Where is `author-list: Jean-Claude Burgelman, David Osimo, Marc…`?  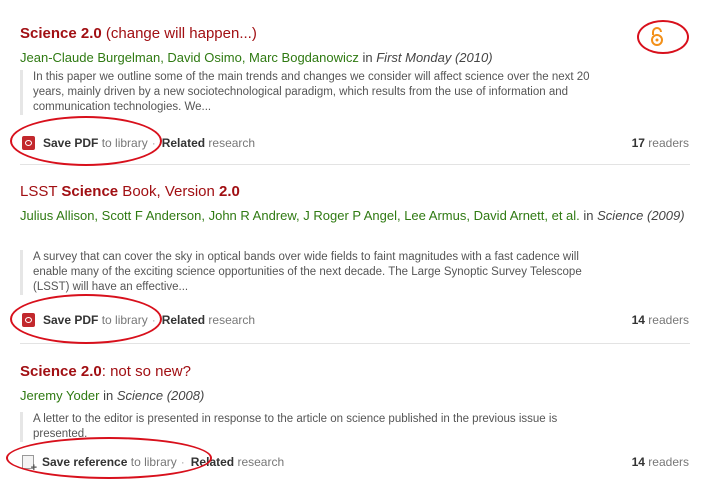 author-list: Jean-Claude Burgelman, David Osimo, Marc… is located at coordinates (189, 57).